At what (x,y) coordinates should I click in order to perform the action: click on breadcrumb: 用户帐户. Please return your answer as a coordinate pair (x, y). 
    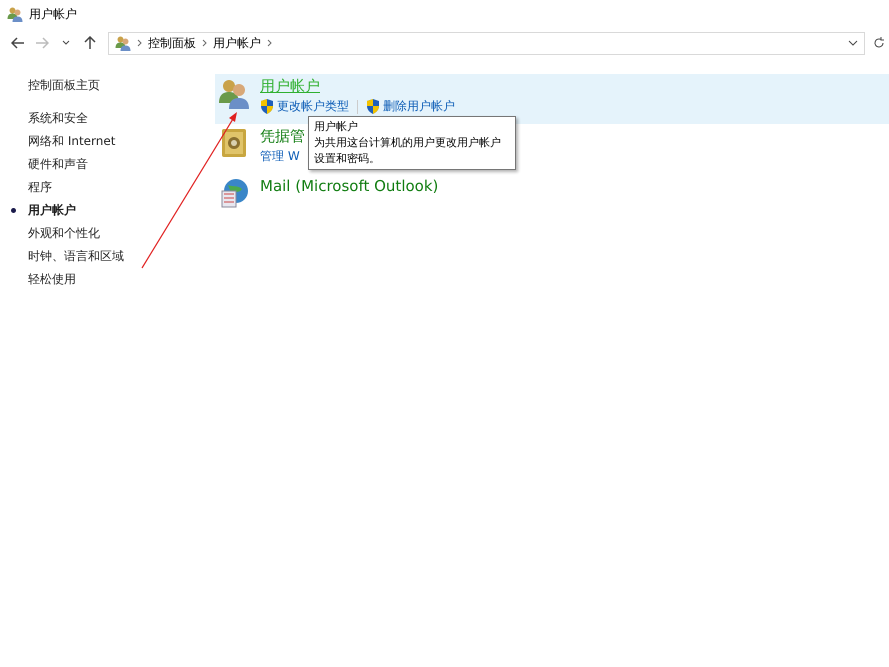
    Looking at the image, I should click on (237, 43).